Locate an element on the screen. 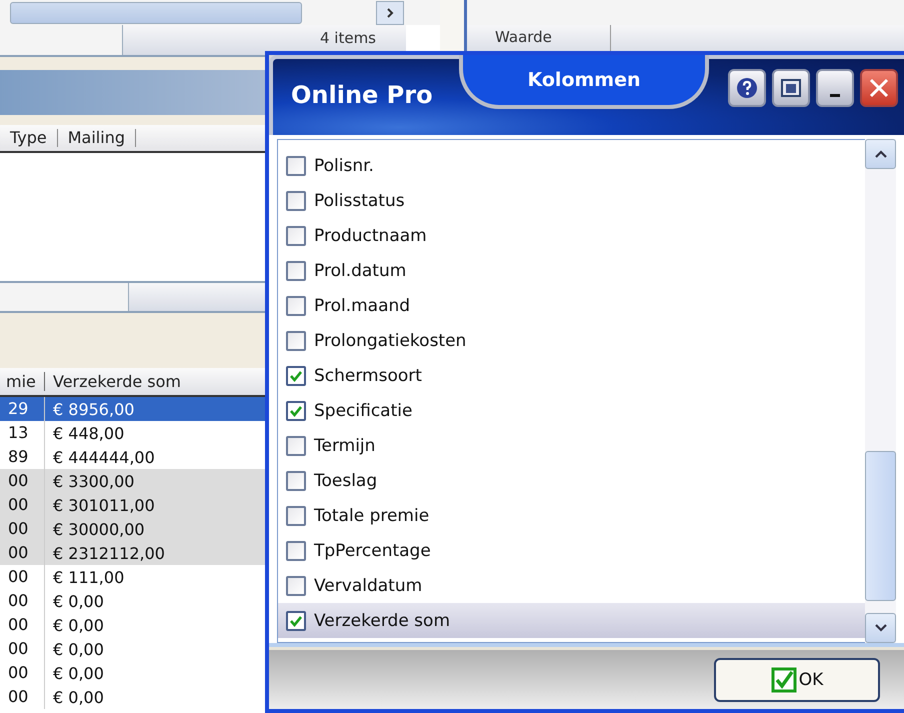 This screenshot has height=713, width=904. item-count: 4 items is located at coordinates (264, 40).